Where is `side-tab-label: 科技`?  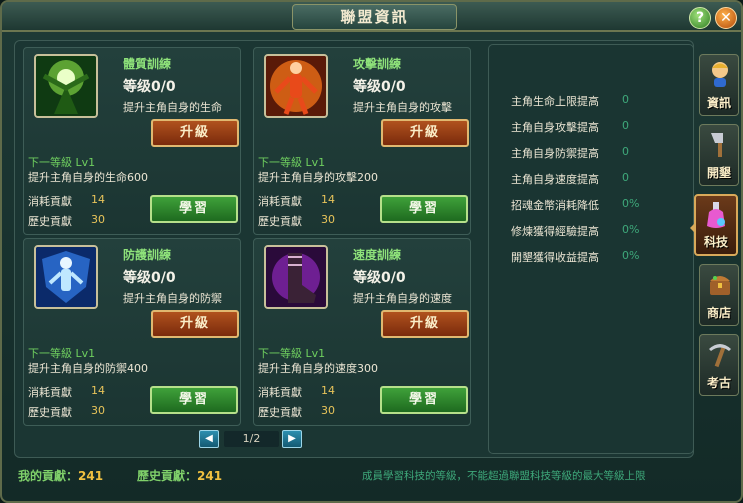
side-tab-label: 科技 is located at coordinates (715, 242).